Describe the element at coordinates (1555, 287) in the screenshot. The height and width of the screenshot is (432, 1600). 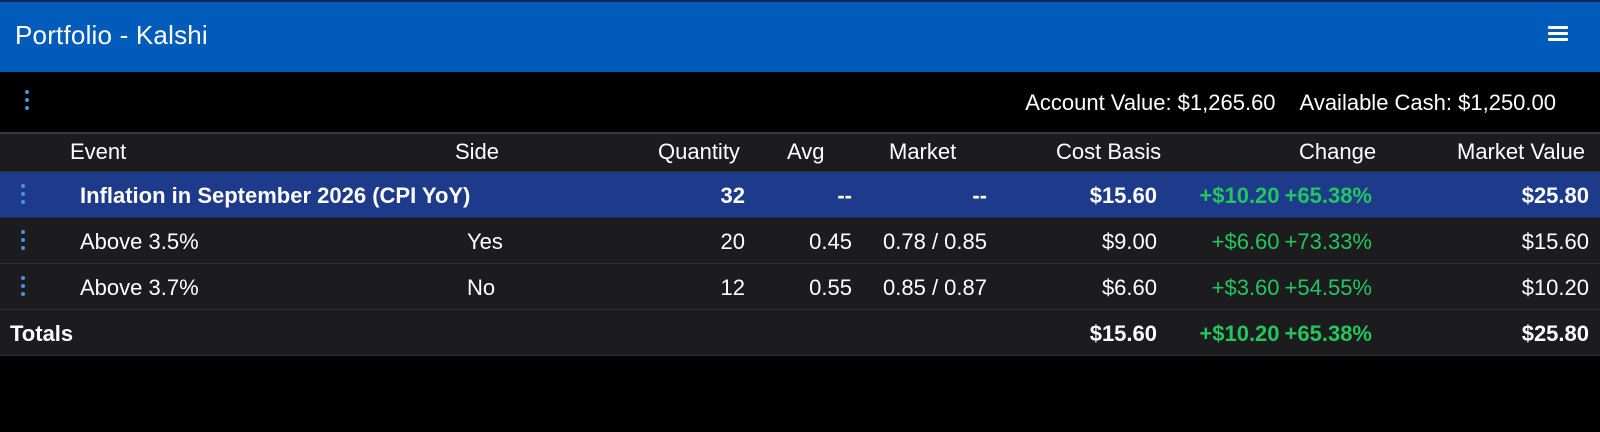
I see `position-market-value: $10.20` at that location.